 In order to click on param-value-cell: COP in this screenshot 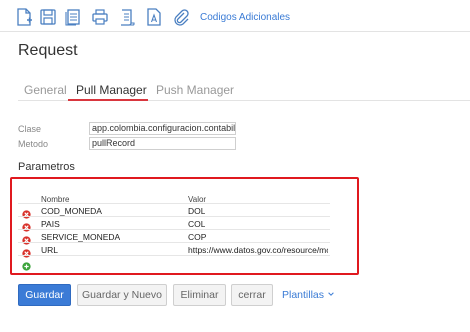, I will do `click(197, 237)`.